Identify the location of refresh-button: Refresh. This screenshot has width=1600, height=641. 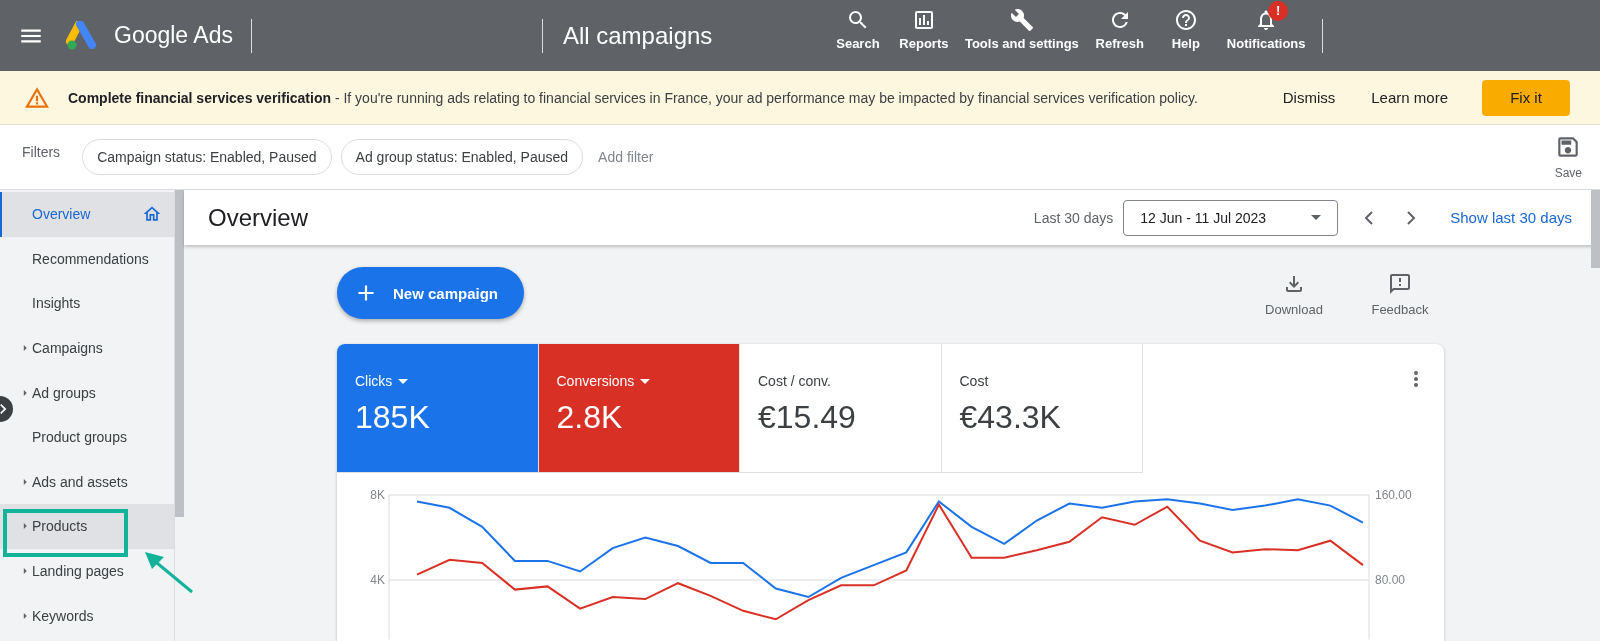
(1119, 35).